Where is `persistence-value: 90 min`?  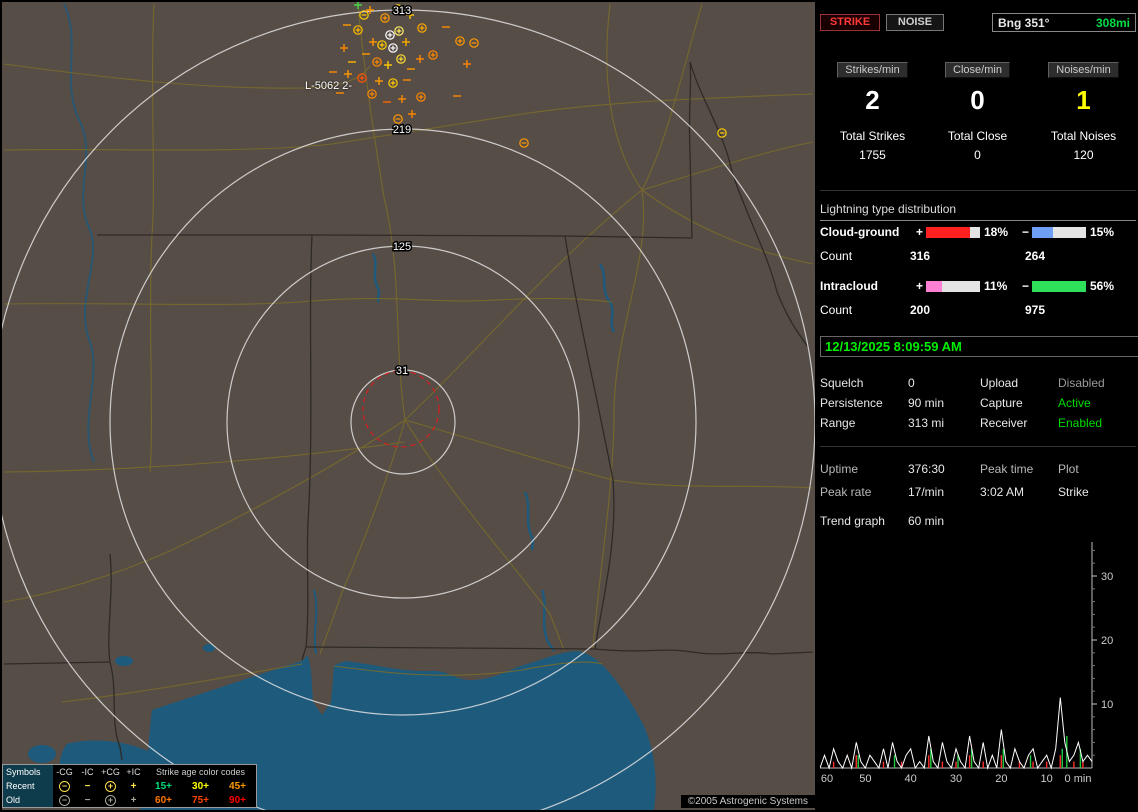
persistence-value: 90 min is located at coordinates (926, 403).